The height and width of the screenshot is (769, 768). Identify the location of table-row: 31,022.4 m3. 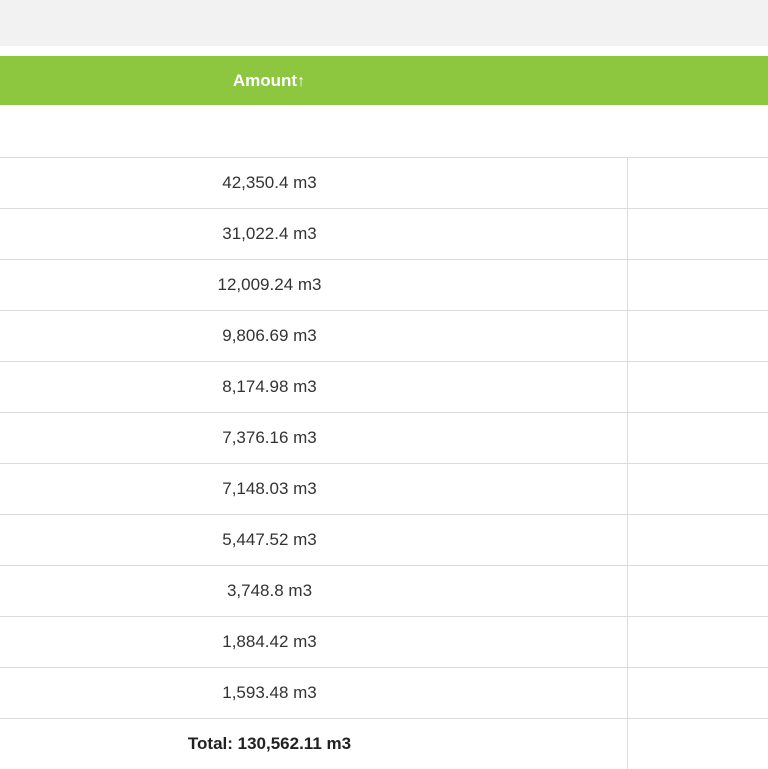
(384, 233).